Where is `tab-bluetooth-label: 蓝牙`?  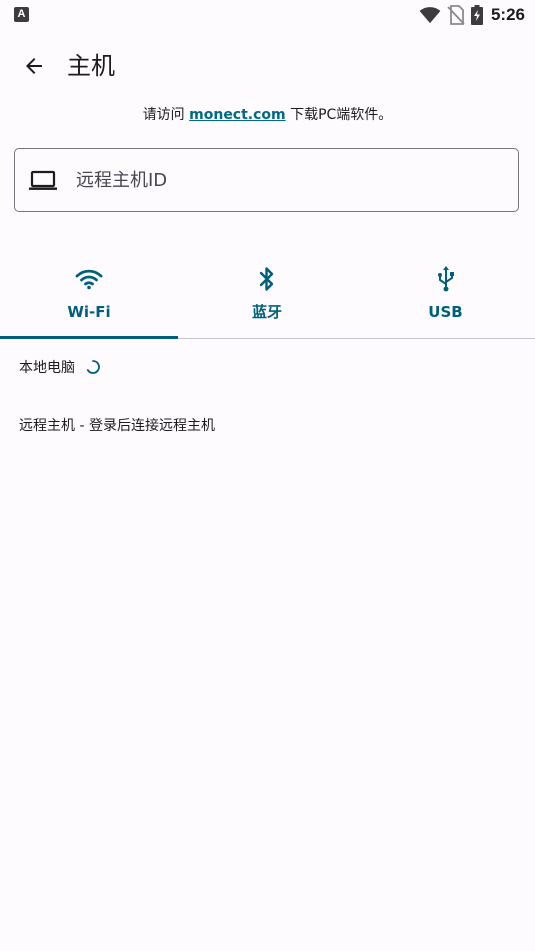
tab-bluetooth-label: 蓝牙 is located at coordinates (266, 312).